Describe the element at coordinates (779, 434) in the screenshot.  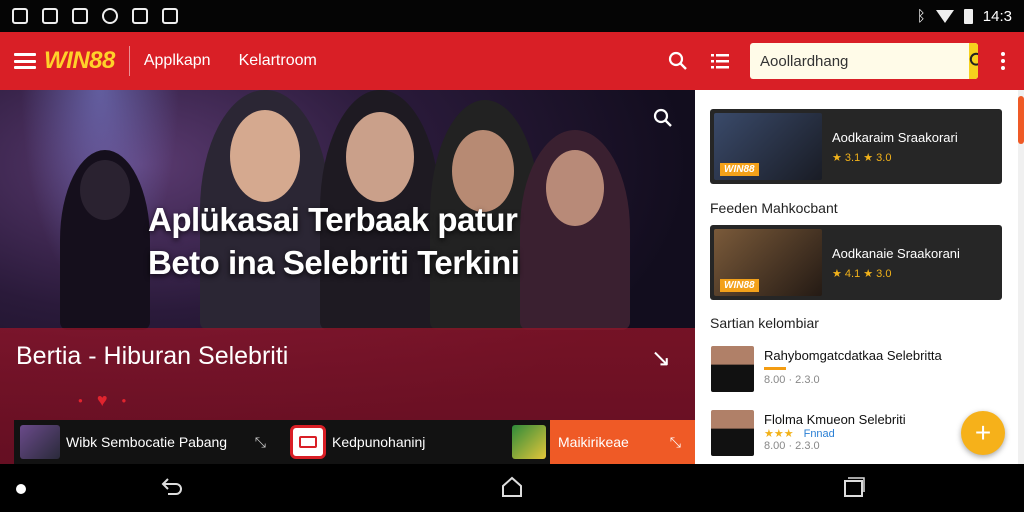
I see `rating-stars: ★★★` at that location.